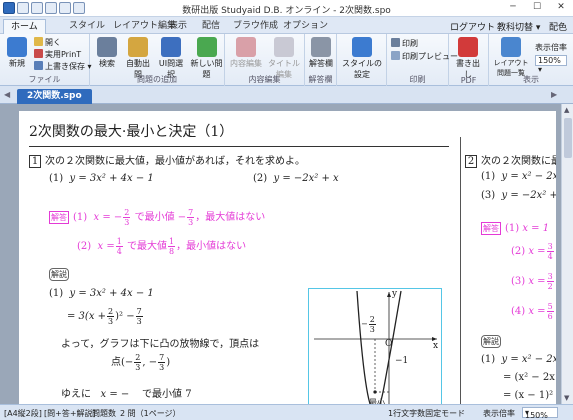 Image resolution: width=573 pixels, height=420 pixels. What do you see at coordinates (554, 94) in the screenshot?
I see `tab-scroll-right-icon: ▶` at bounding box center [554, 94].